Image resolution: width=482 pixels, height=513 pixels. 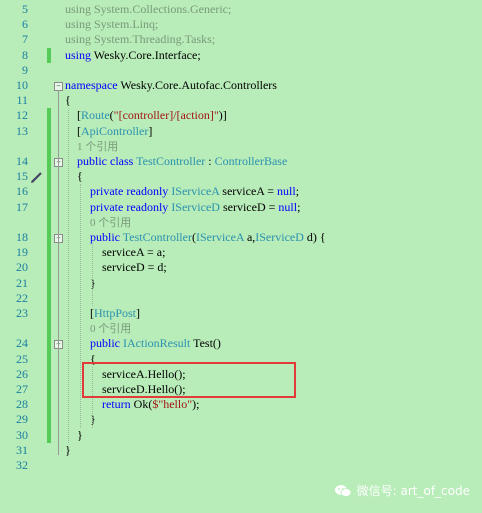 I want to click on line-number: 13, so click(x=22, y=130).